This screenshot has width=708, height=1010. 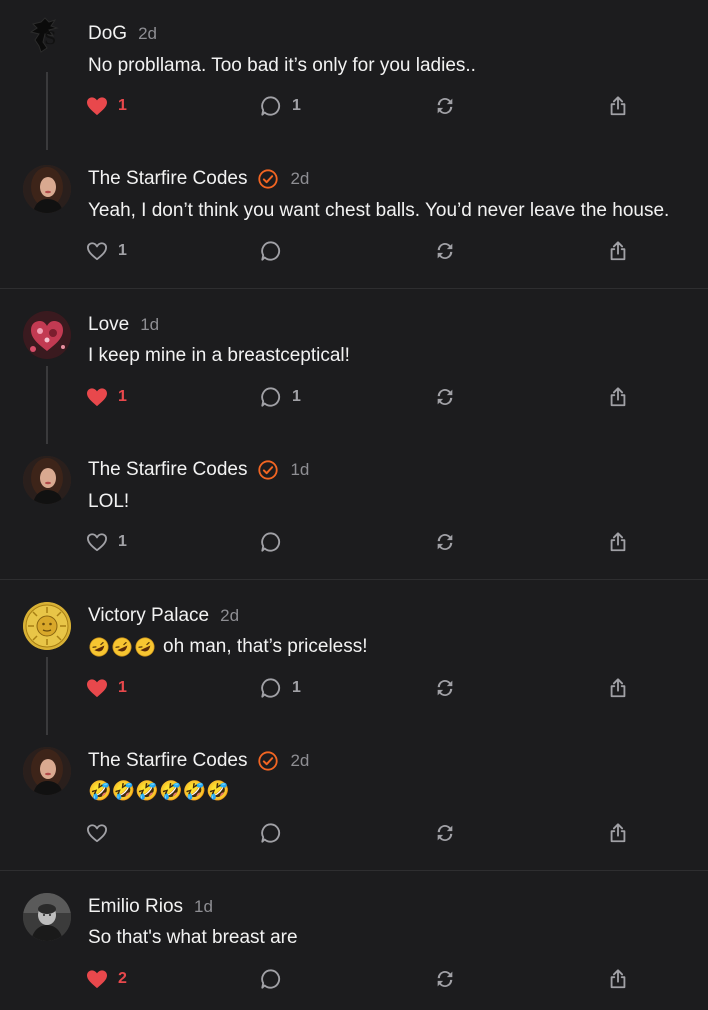 I want to click on post-header: Love 1d, so click(x=123, y=325).